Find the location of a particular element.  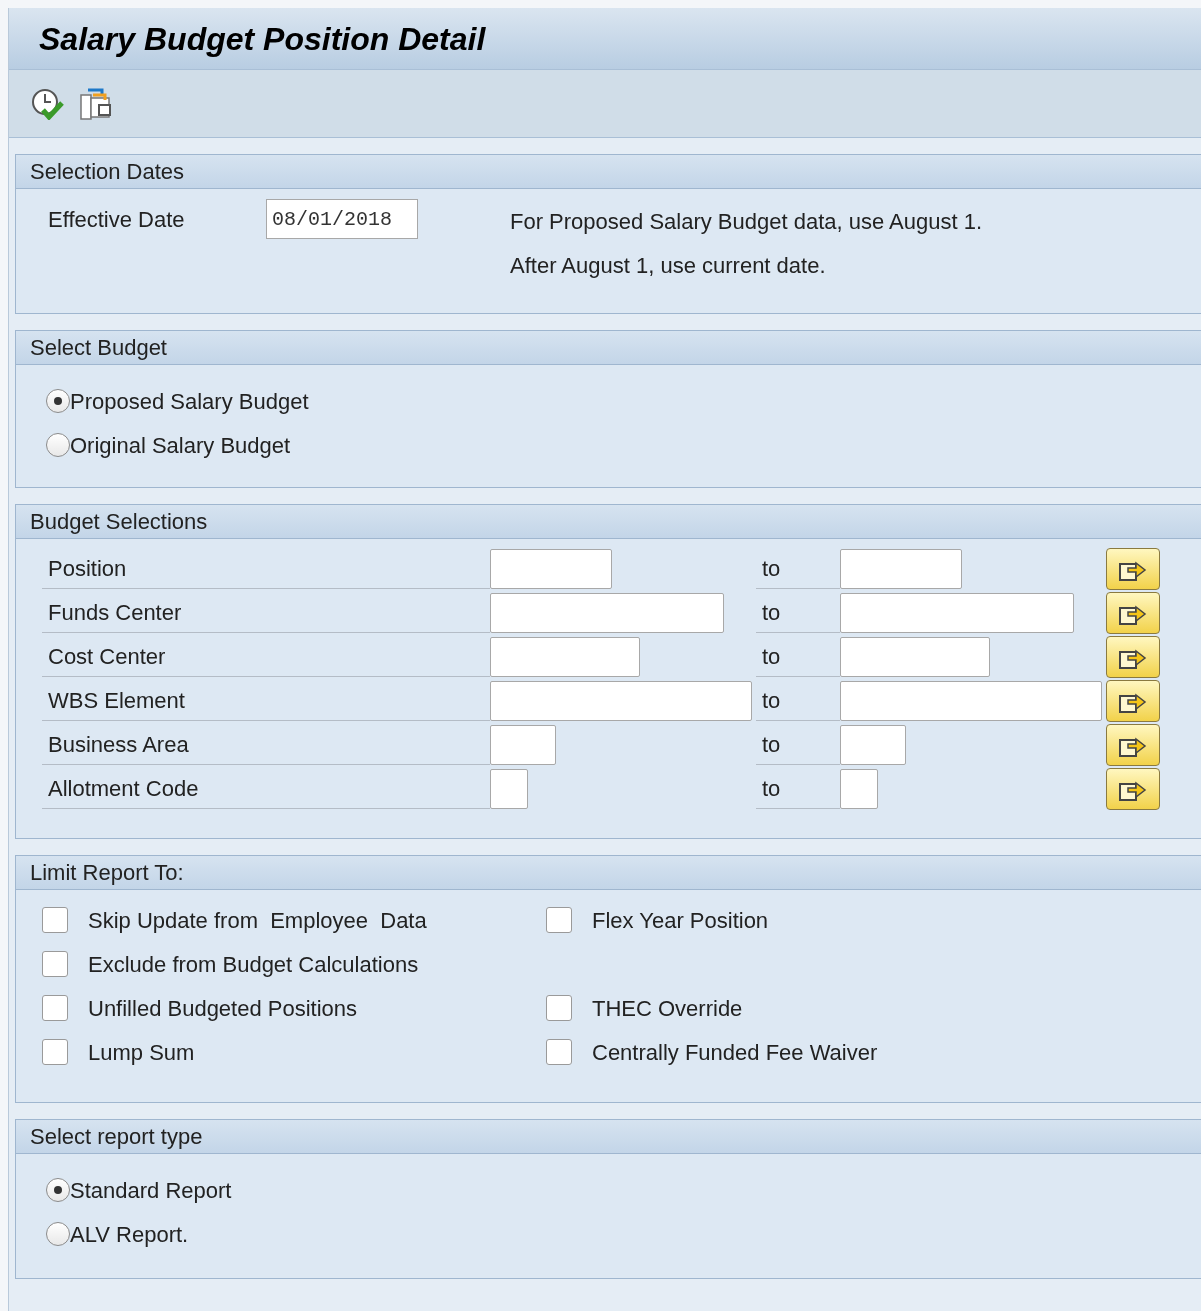

checkbox-label: Lump Sum is located at coordinates (141, 1052).